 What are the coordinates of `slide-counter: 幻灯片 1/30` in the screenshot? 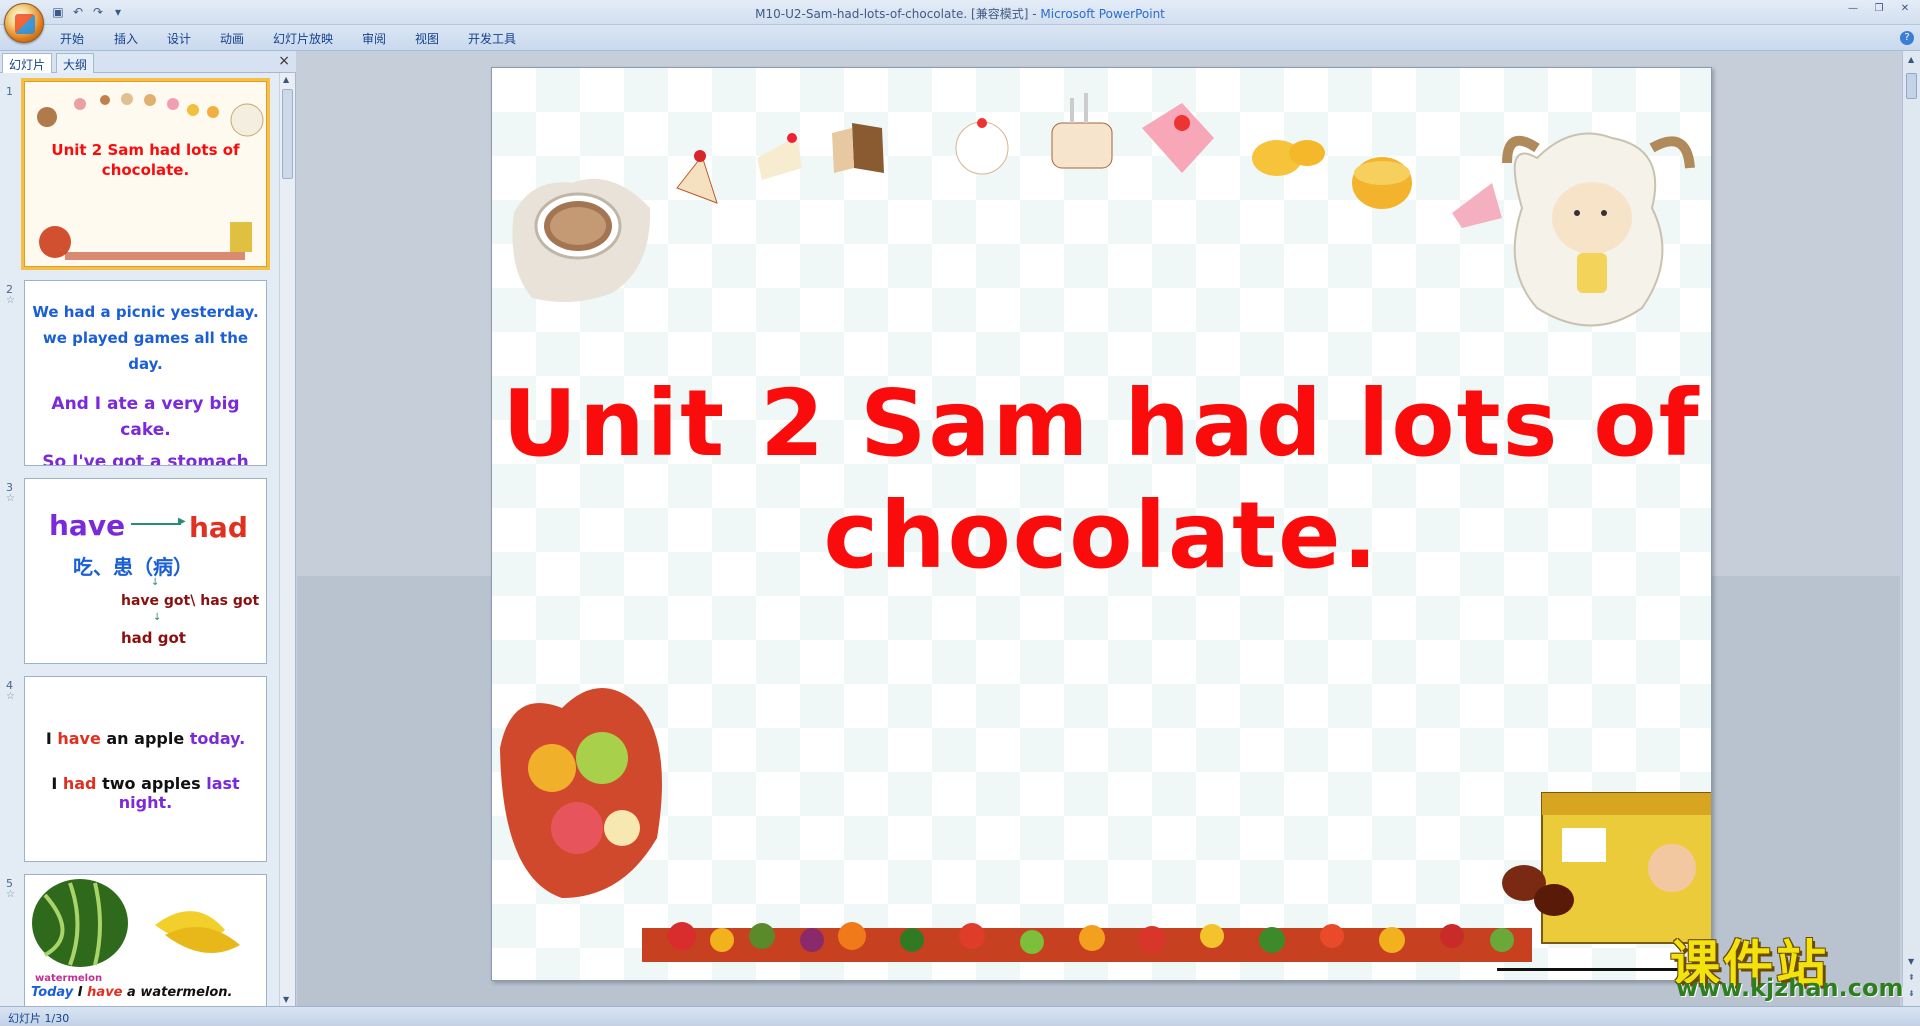 It's located at (39, 1018).